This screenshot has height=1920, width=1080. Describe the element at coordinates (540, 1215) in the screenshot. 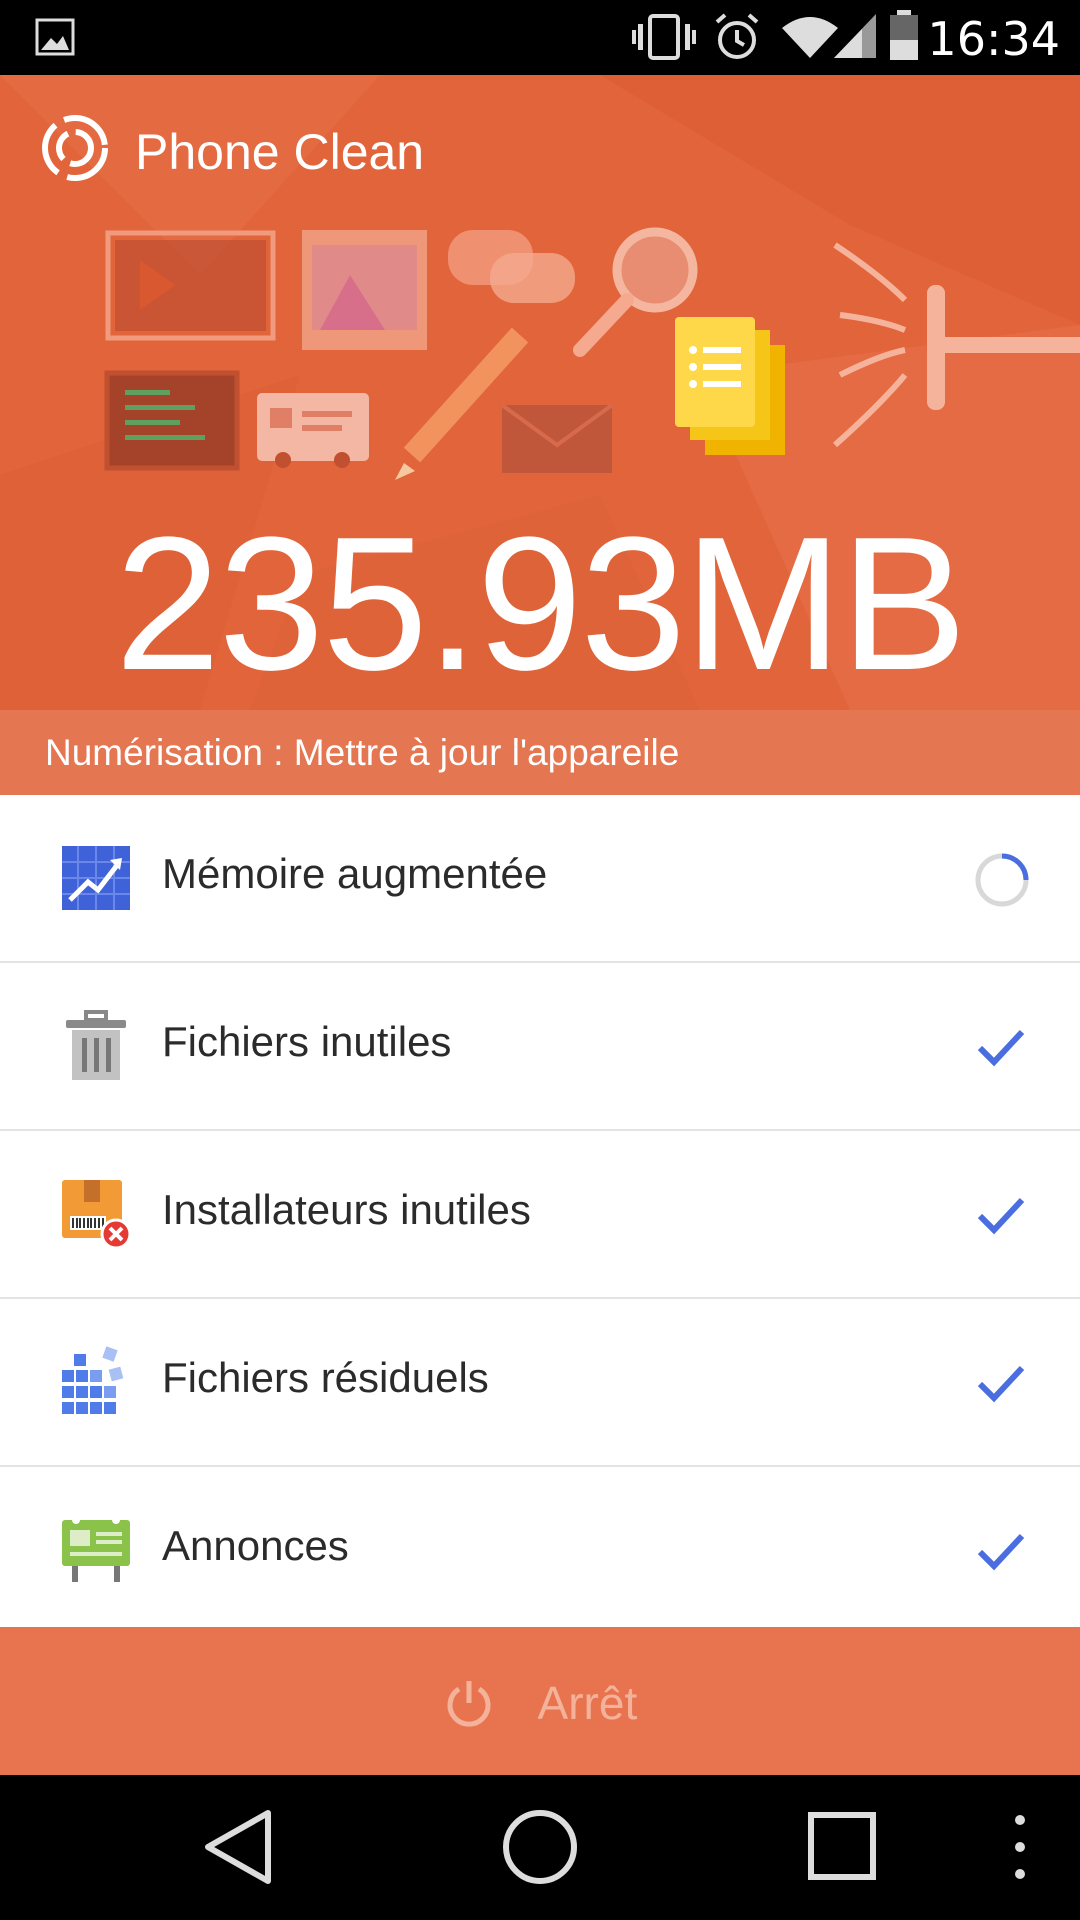

I see `list-item-installers: Installateurs inutiles` at that location.